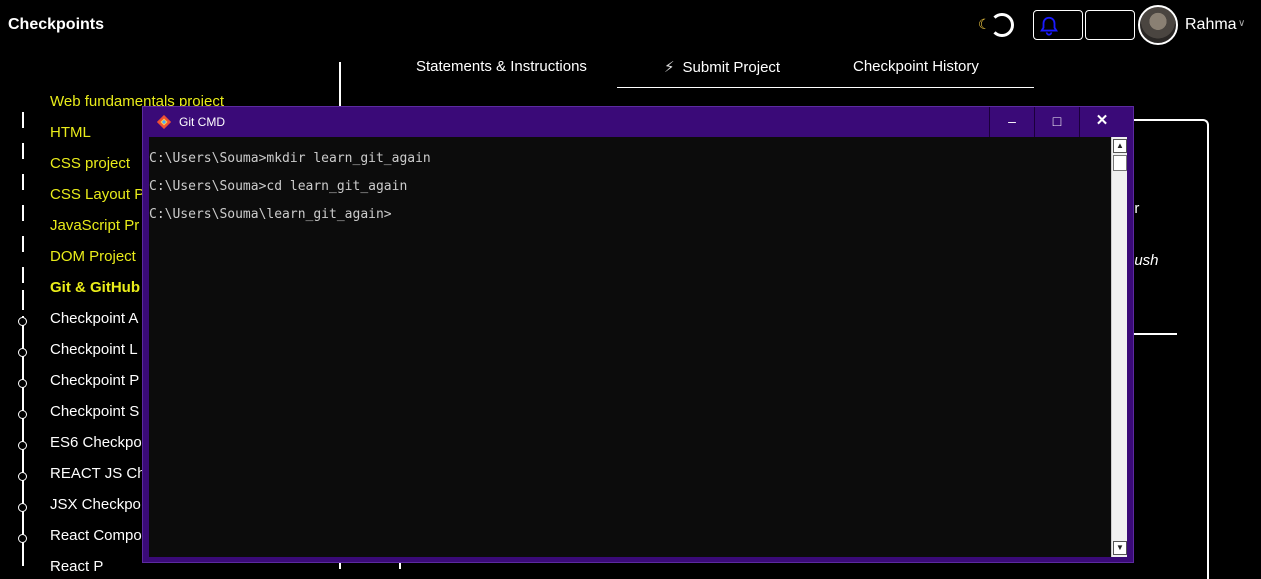 This screenshot has height=579, width=1261. I want to click on terminal-line: C:\Users\Souma>mkdir learn_git_again, so click(290, 158).